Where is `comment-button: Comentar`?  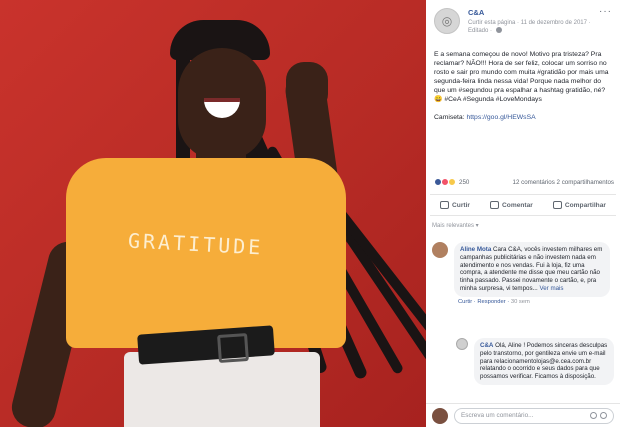 comment-button: Comentar is located at coordinates (511, 205).